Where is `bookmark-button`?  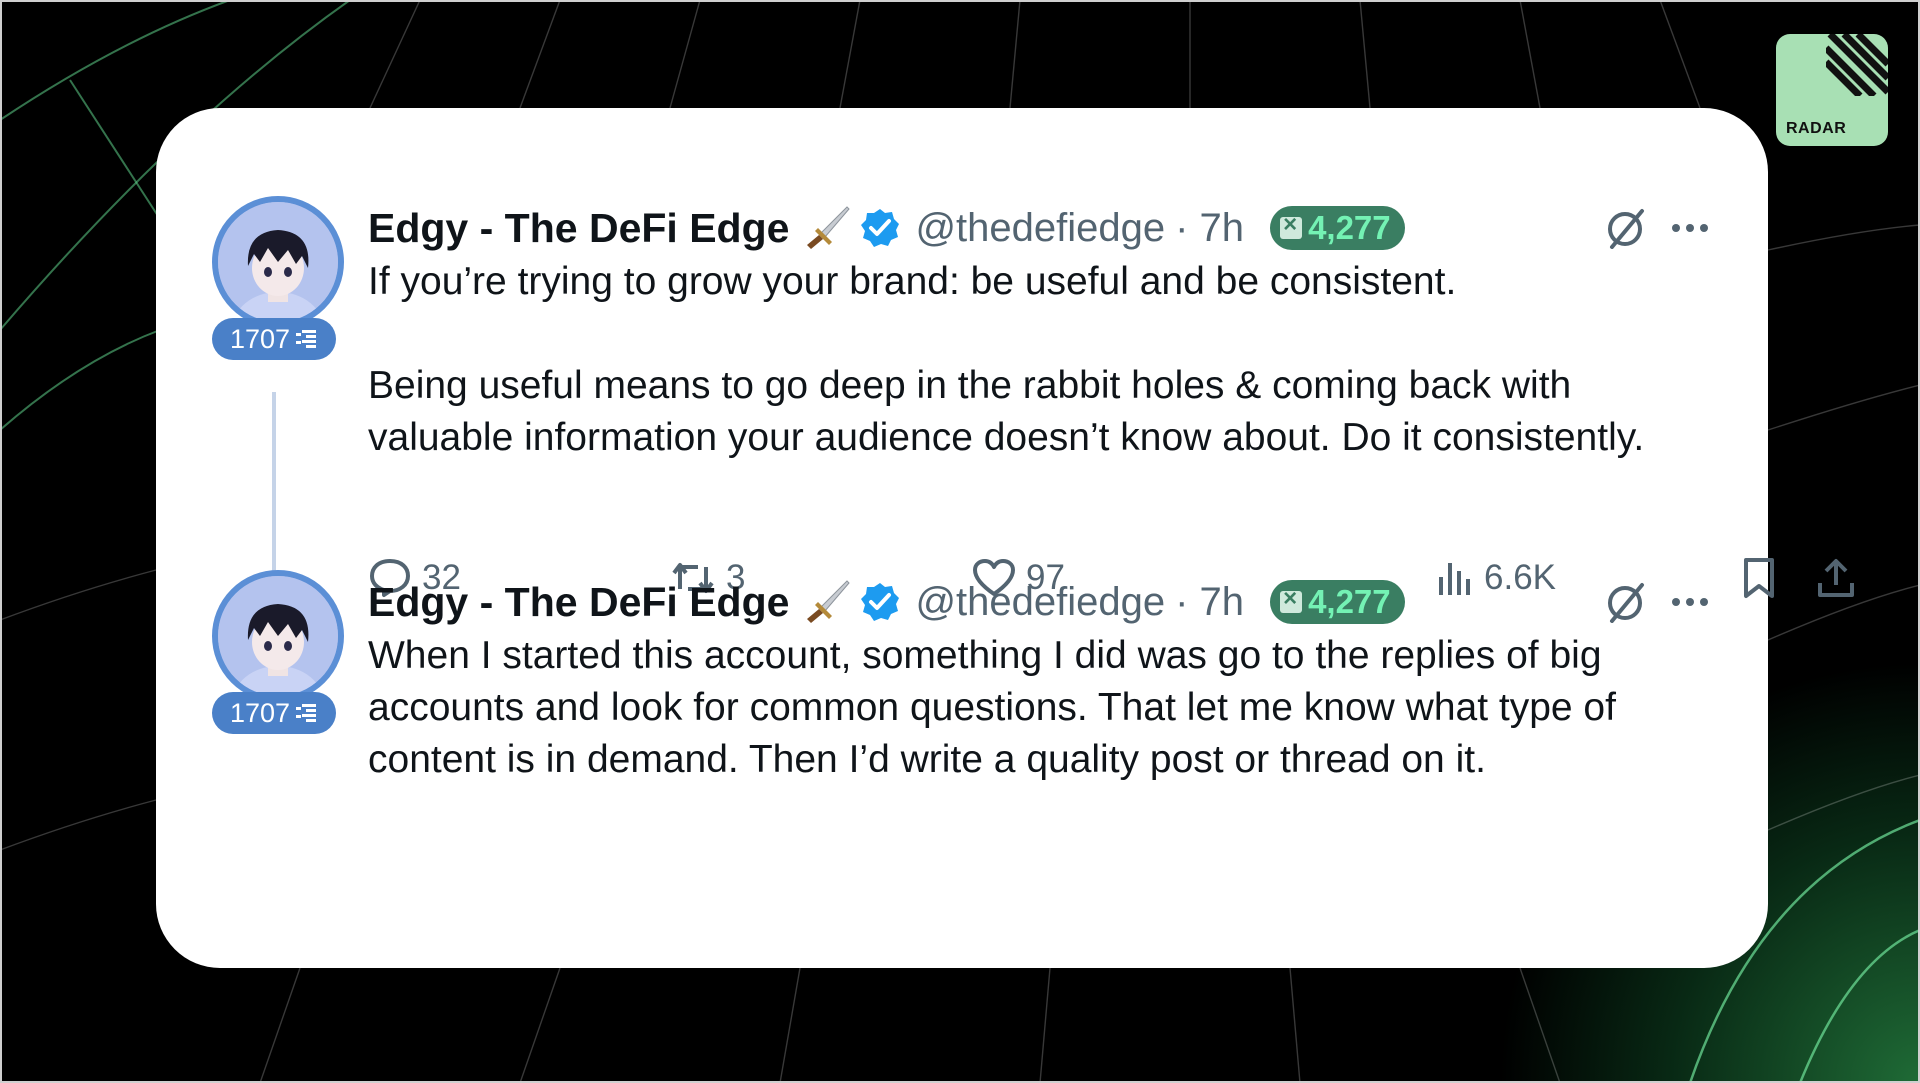 bookmark-button is located at coordinates (1759, 578).